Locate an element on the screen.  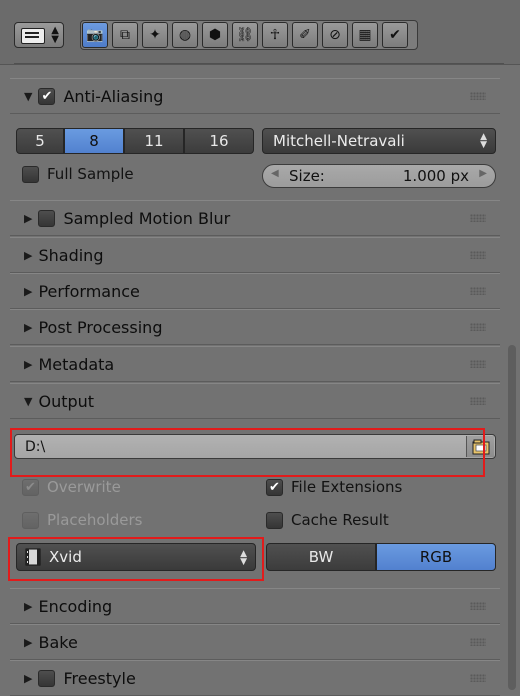
cache-result-label: Cache Result is located at coordinates (340, 520).